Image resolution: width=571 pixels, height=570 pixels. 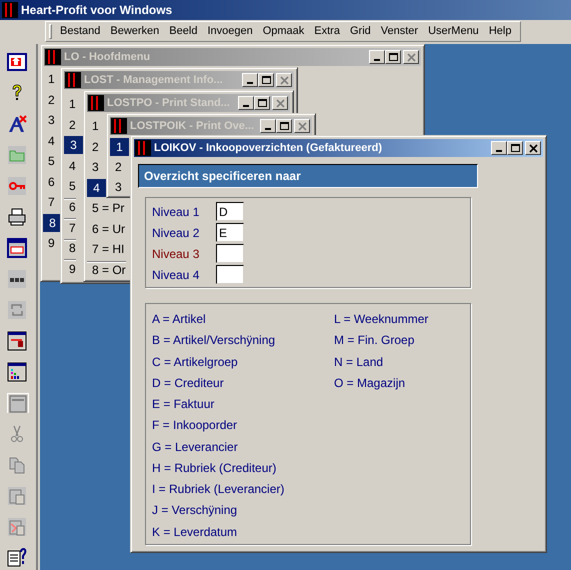 What do you see at coordinates (243, 363) in the screenshot?
I see `code-legend: C = Artikelgroep` at bounding box center [243, 363].